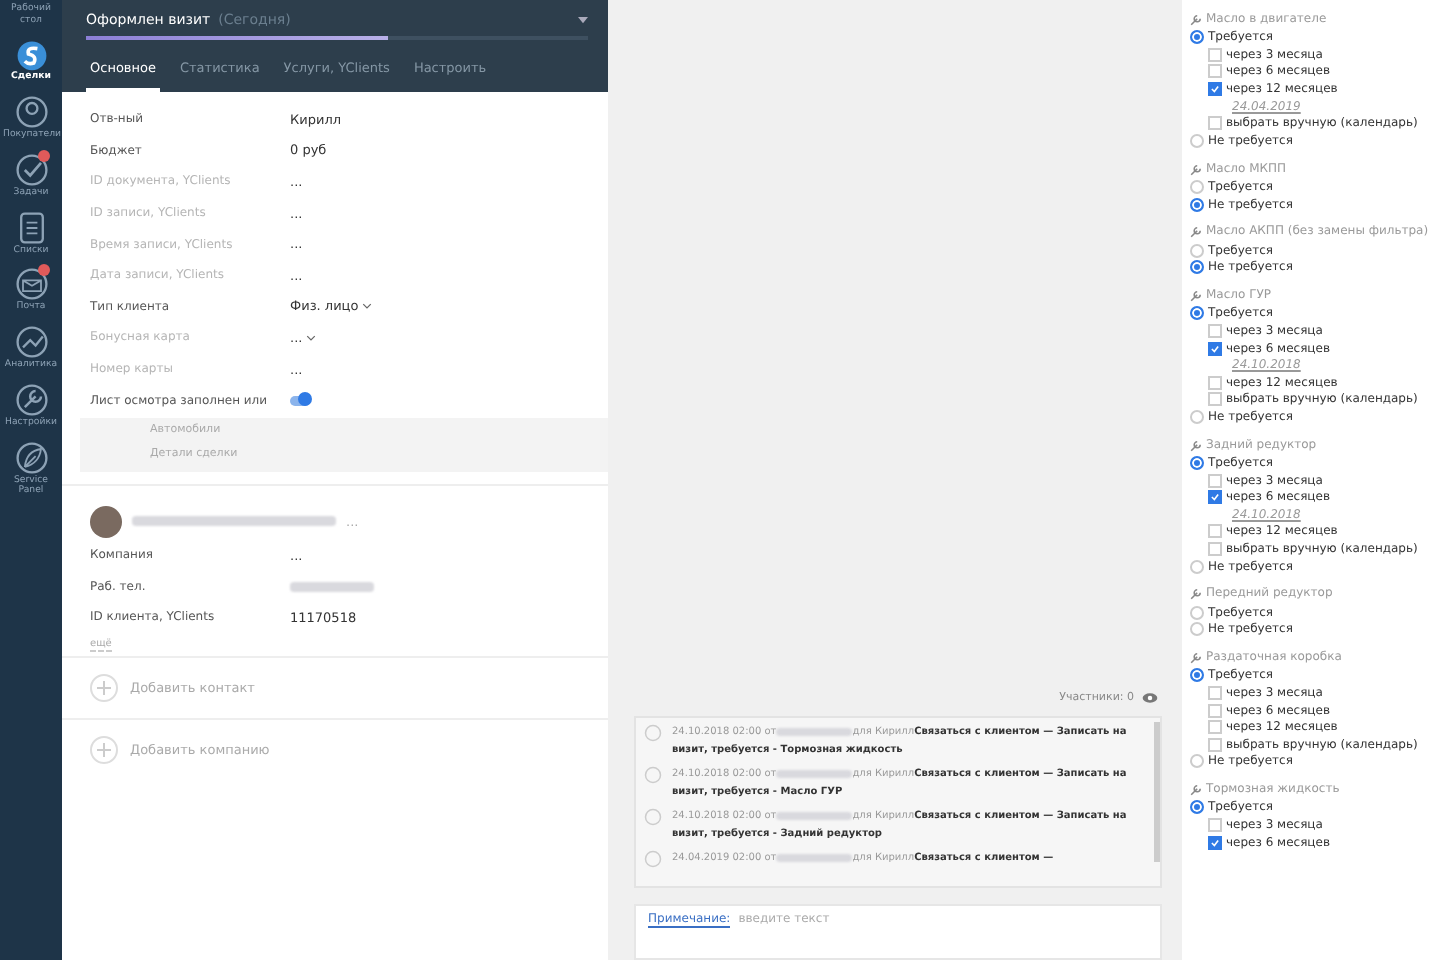  What do you see at coordinates (31, 342) in the screenshot?
I see `chart-icon` at bounding box center [31, 342].